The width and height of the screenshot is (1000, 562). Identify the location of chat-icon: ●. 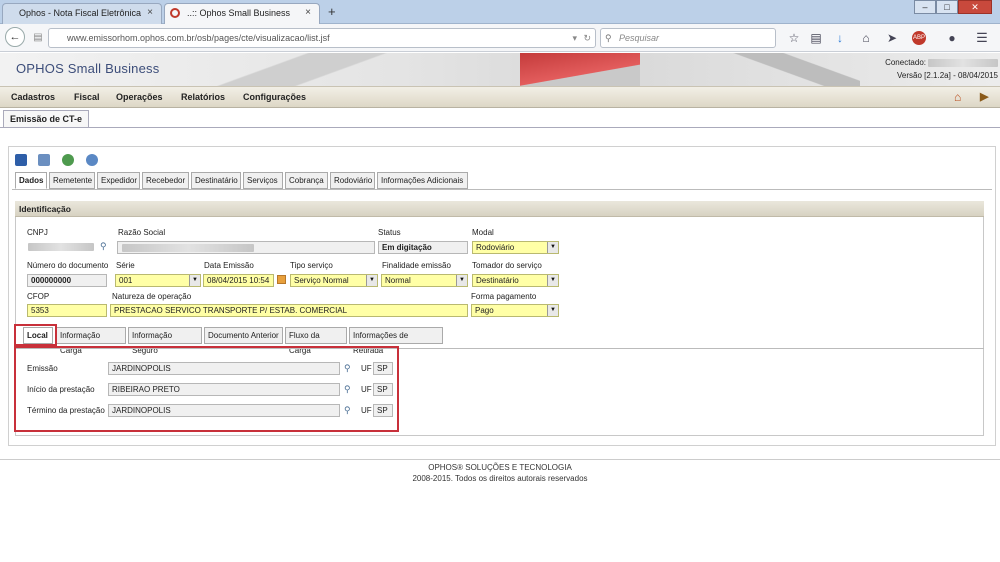
(952, 38).